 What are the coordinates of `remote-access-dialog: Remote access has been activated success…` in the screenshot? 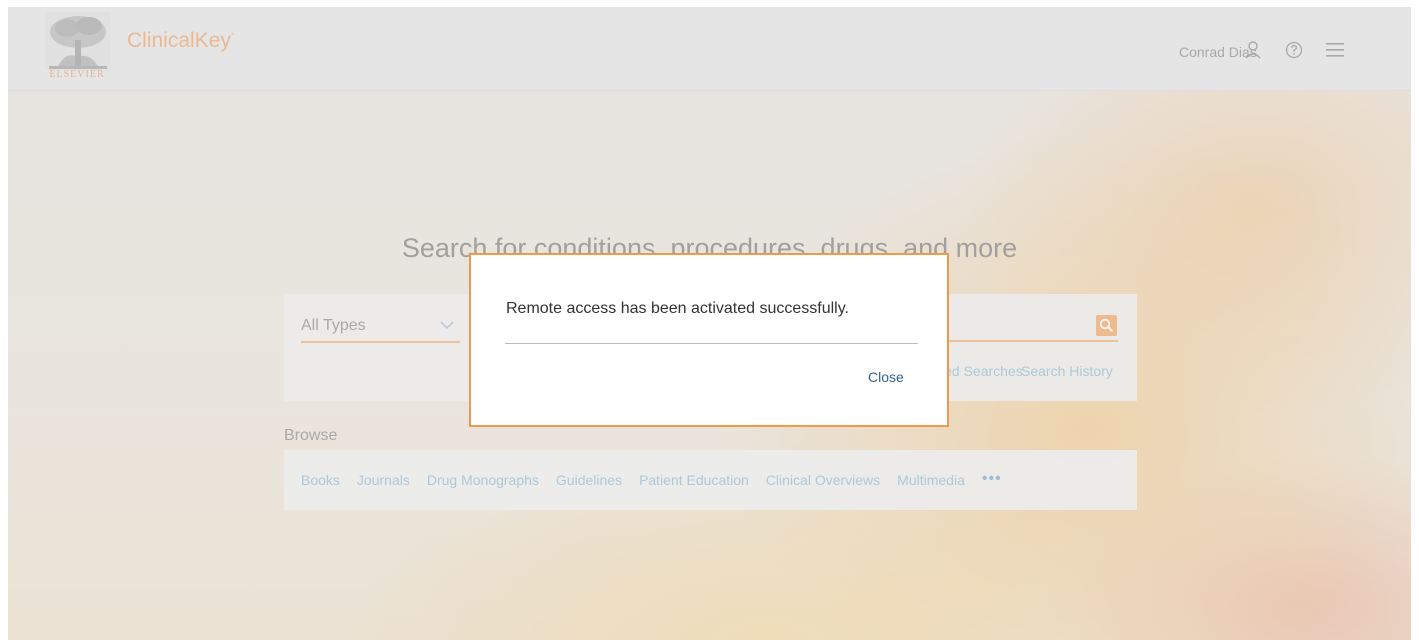 It's located at (709, 340).